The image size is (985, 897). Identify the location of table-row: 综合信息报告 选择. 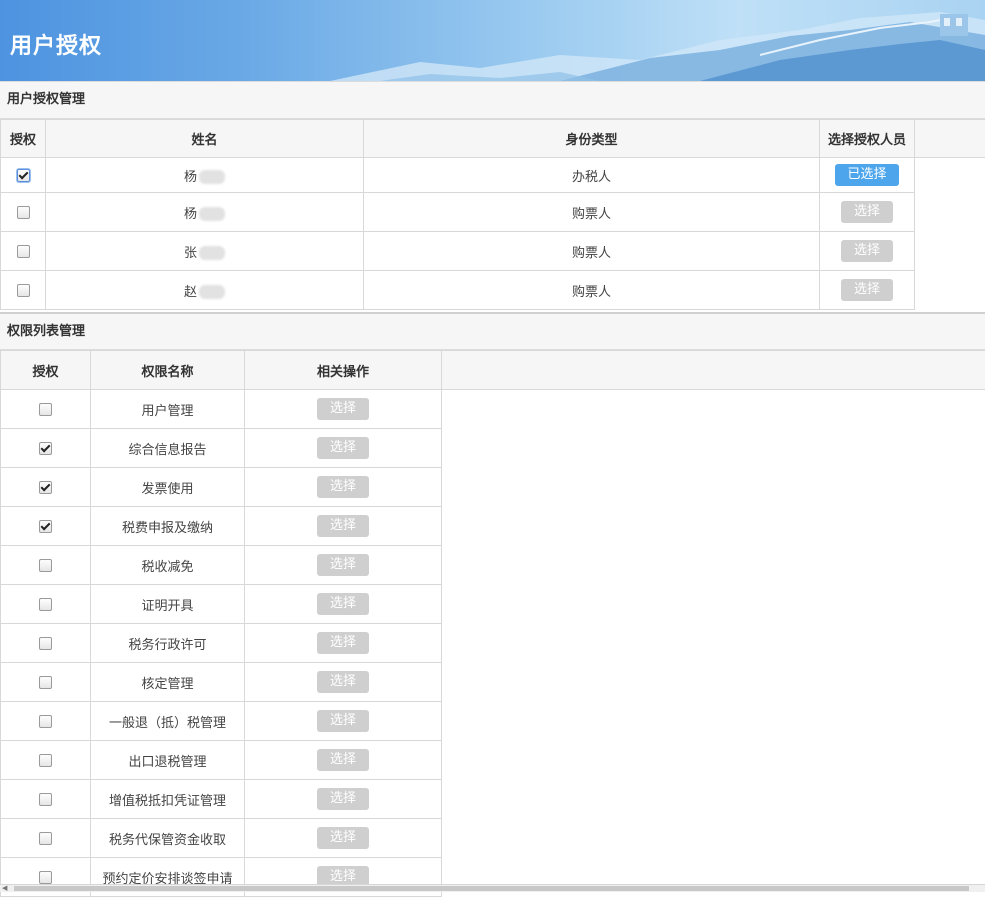
(493, 448).